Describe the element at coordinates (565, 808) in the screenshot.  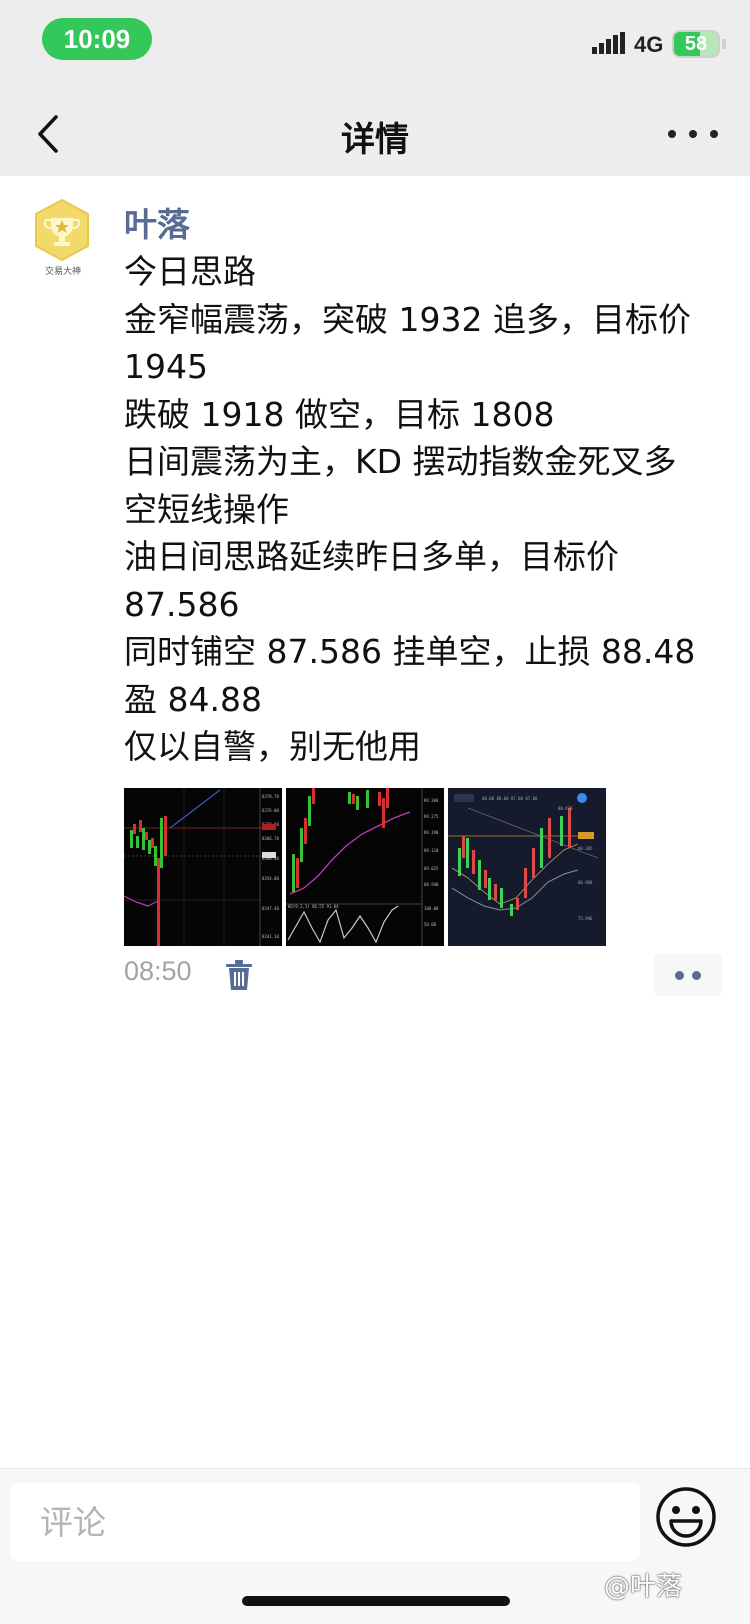
I see `svg-text: 88.470` at that location.